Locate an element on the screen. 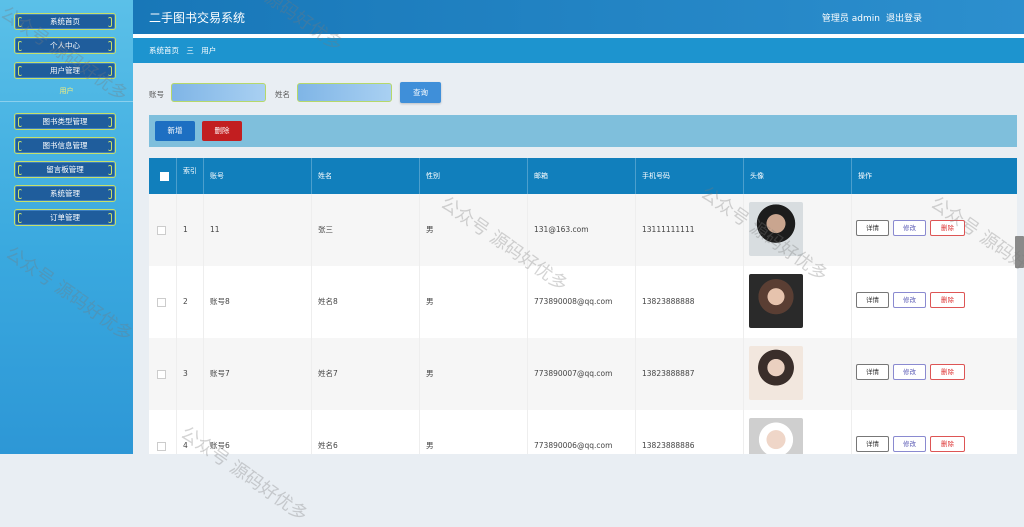 The height and width of the screenshot is (527, 1024). current-user: 管理员 admin is located at coordinates (850, 19).